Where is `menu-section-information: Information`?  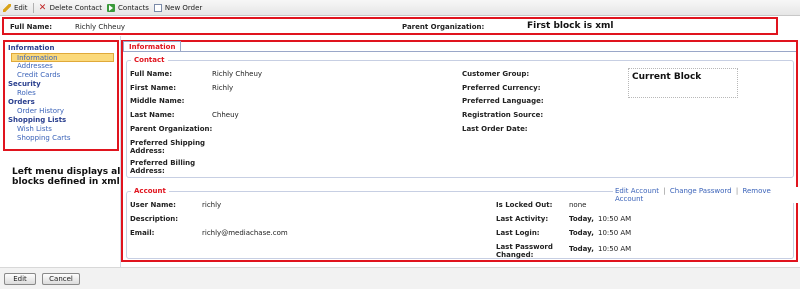 menu-section-information: Information is located at coordinates (31, 48).